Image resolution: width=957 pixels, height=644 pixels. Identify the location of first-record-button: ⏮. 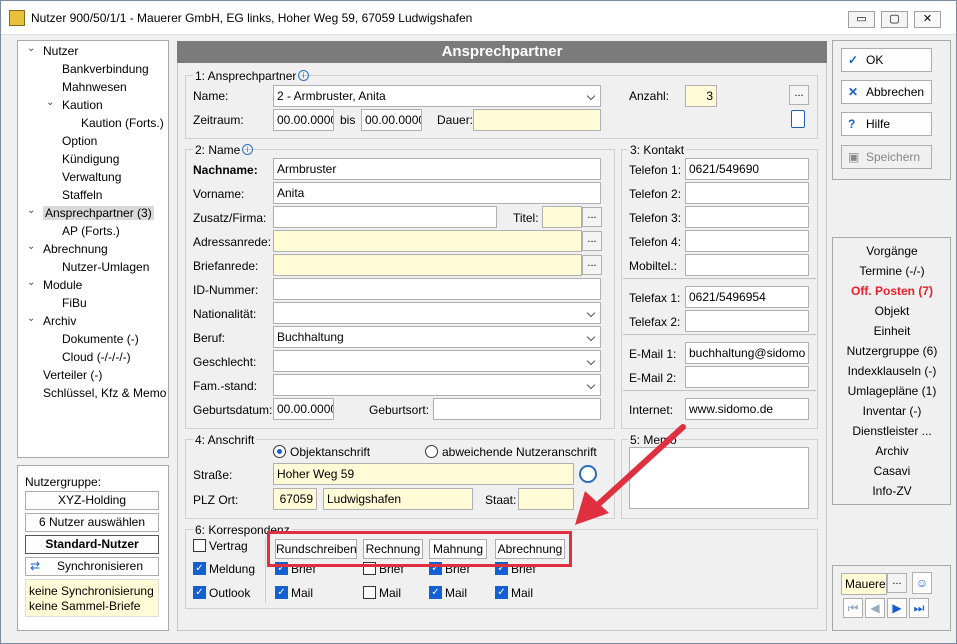
(853, 608).